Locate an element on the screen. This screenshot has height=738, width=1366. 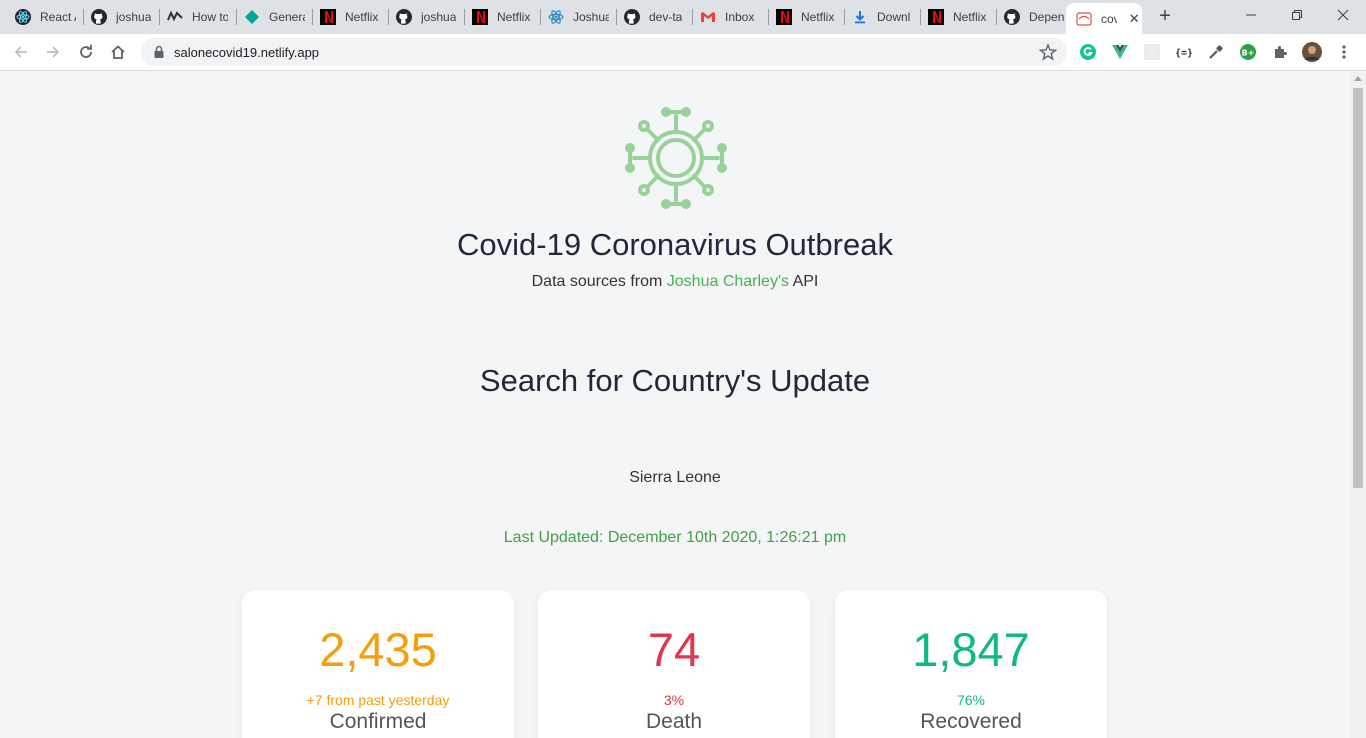
covid-site-icon is located at coordinates (1084, 19).